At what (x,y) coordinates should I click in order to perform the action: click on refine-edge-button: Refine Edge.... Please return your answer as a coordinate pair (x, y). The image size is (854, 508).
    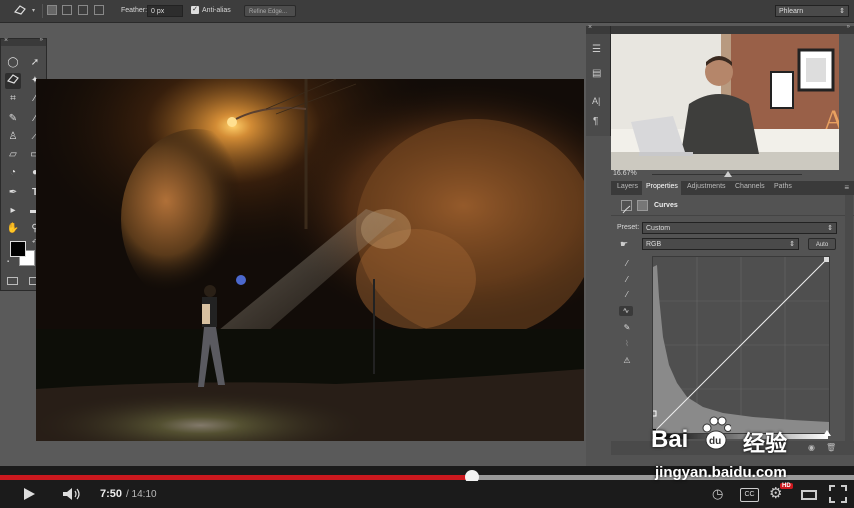
    Looking at the image, I should click on (270, 11).